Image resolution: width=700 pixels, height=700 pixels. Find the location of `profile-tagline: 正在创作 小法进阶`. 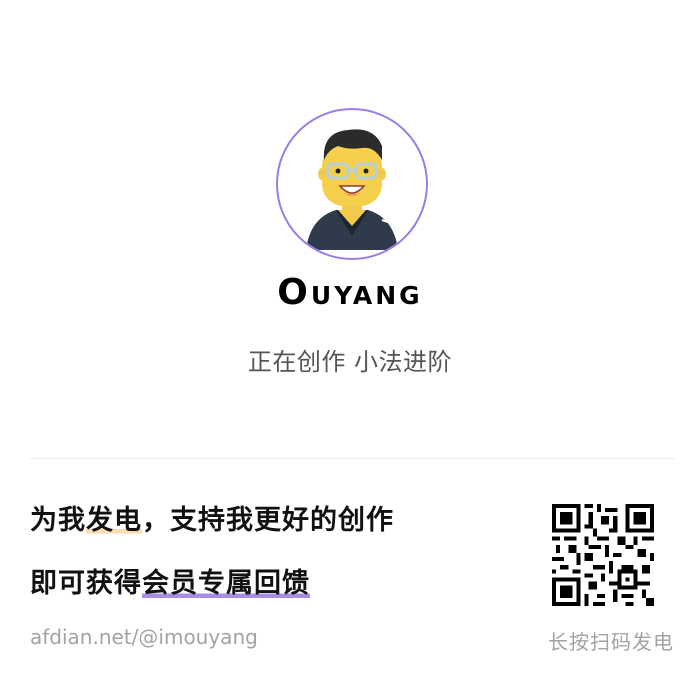

profile-tagline: 正在创作 小法进阶 is located at coordinates (350, 362).